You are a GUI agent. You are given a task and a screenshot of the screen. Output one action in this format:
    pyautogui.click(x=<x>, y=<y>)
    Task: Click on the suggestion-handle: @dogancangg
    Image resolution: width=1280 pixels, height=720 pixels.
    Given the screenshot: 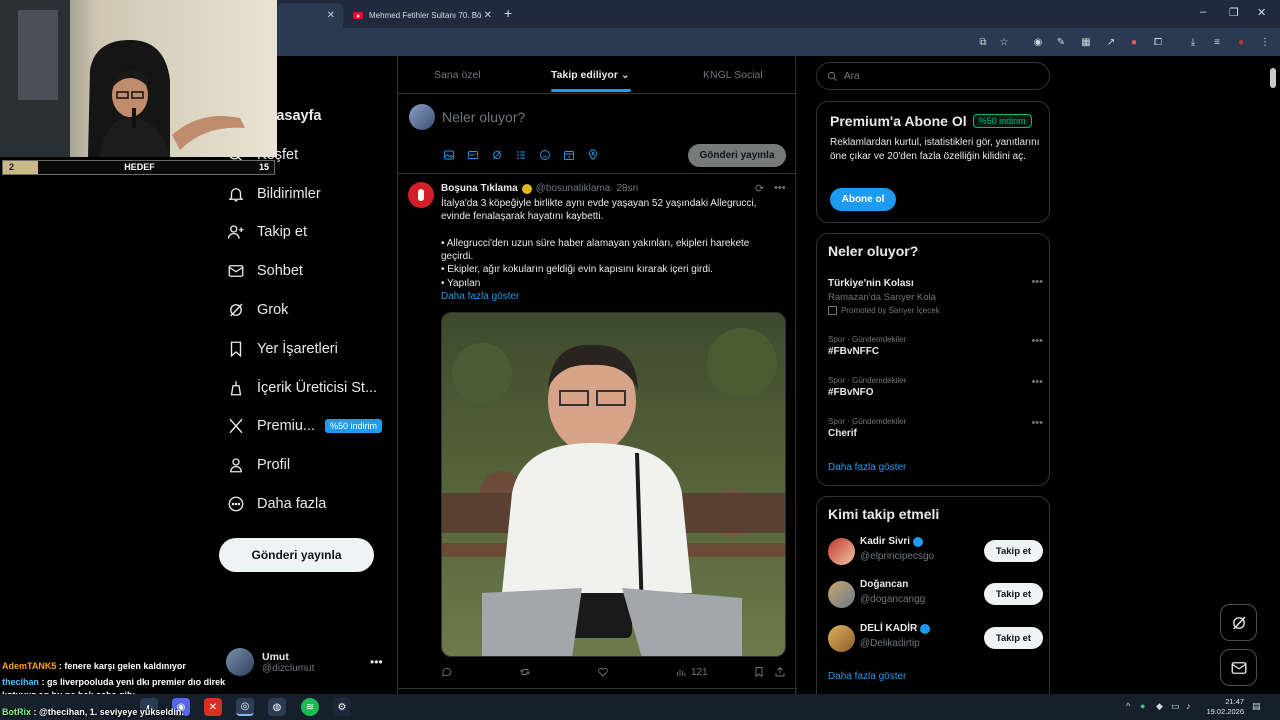 What is the action you would take?
    pyautogui.click(x=893, y=599)
    